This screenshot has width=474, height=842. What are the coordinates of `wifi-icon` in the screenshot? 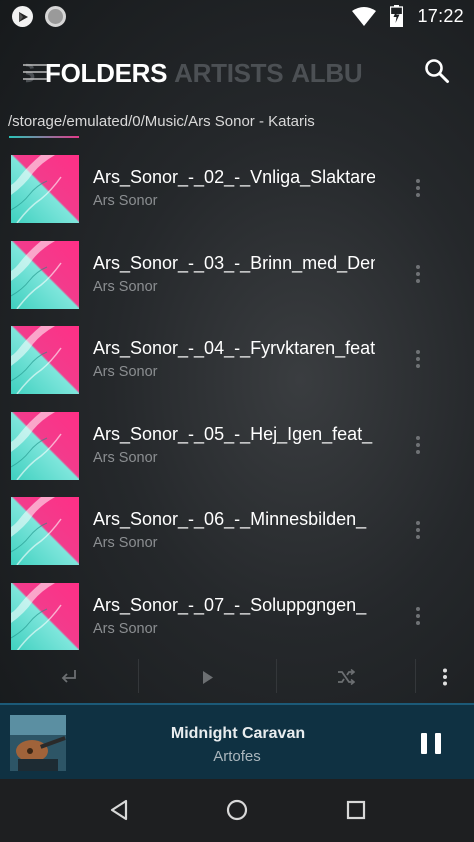 It's located at (364, 16).